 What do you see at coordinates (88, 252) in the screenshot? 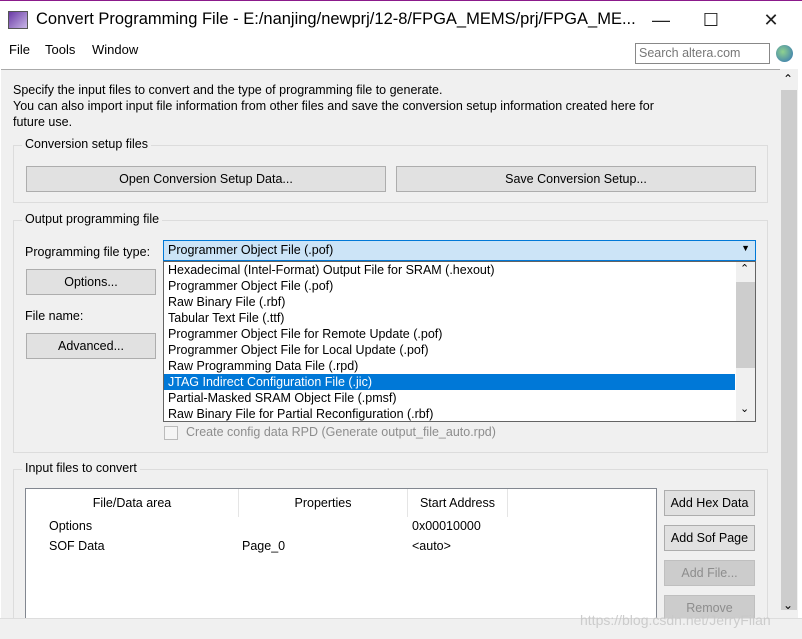
I see `file-type-label: Programming file type:` at bounding box center [88, 252].